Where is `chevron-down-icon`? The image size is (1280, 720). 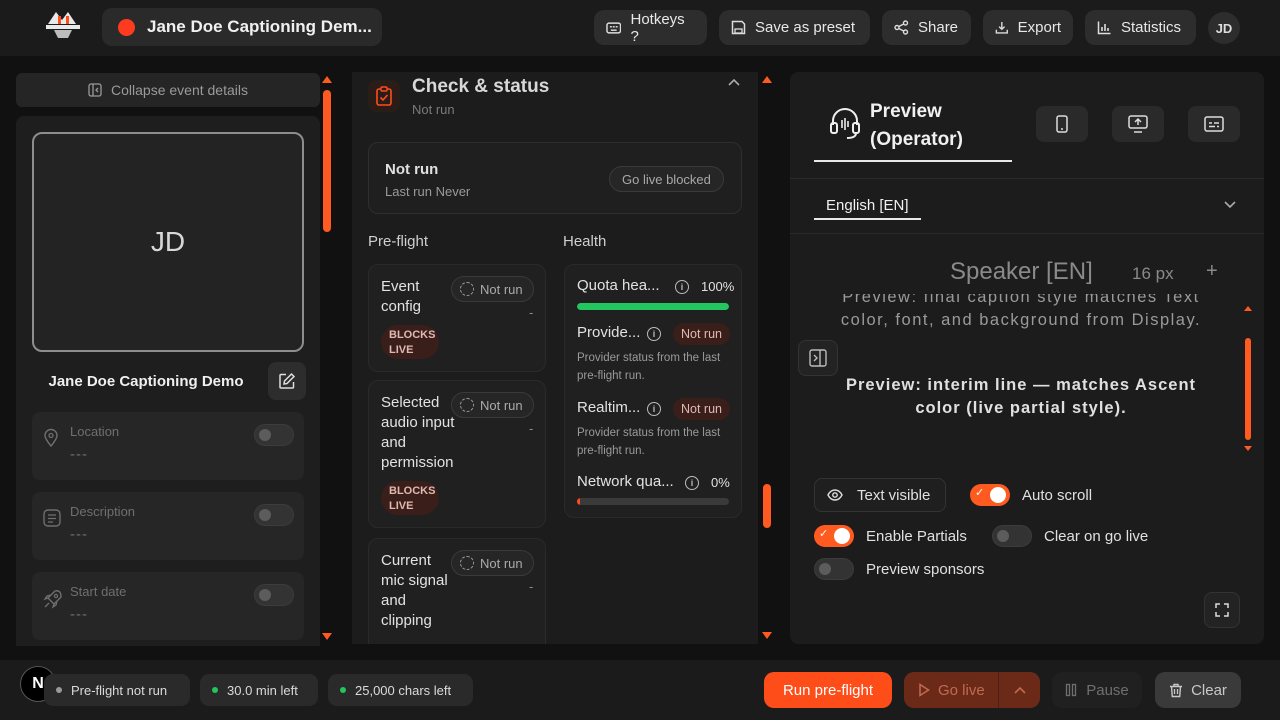
chevron-down-icon is located at coordinates (1230, 205).